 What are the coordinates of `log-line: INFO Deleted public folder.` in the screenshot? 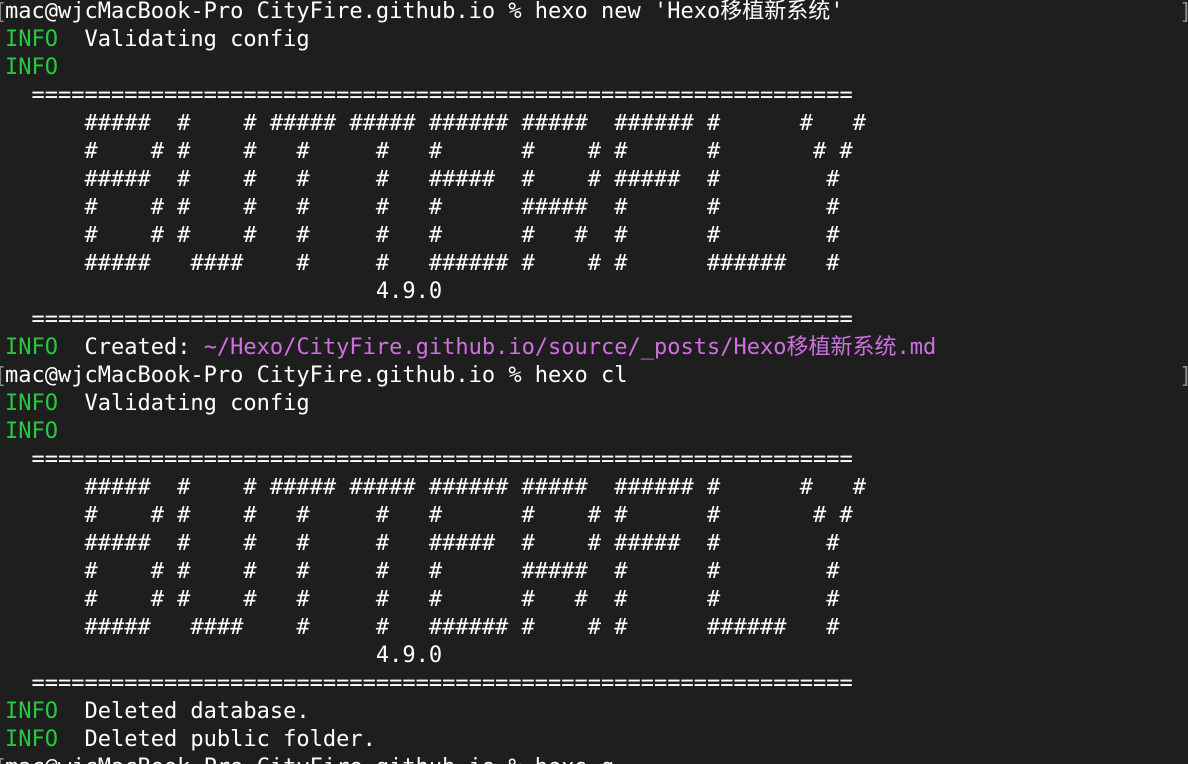 It's located at (470, 740).